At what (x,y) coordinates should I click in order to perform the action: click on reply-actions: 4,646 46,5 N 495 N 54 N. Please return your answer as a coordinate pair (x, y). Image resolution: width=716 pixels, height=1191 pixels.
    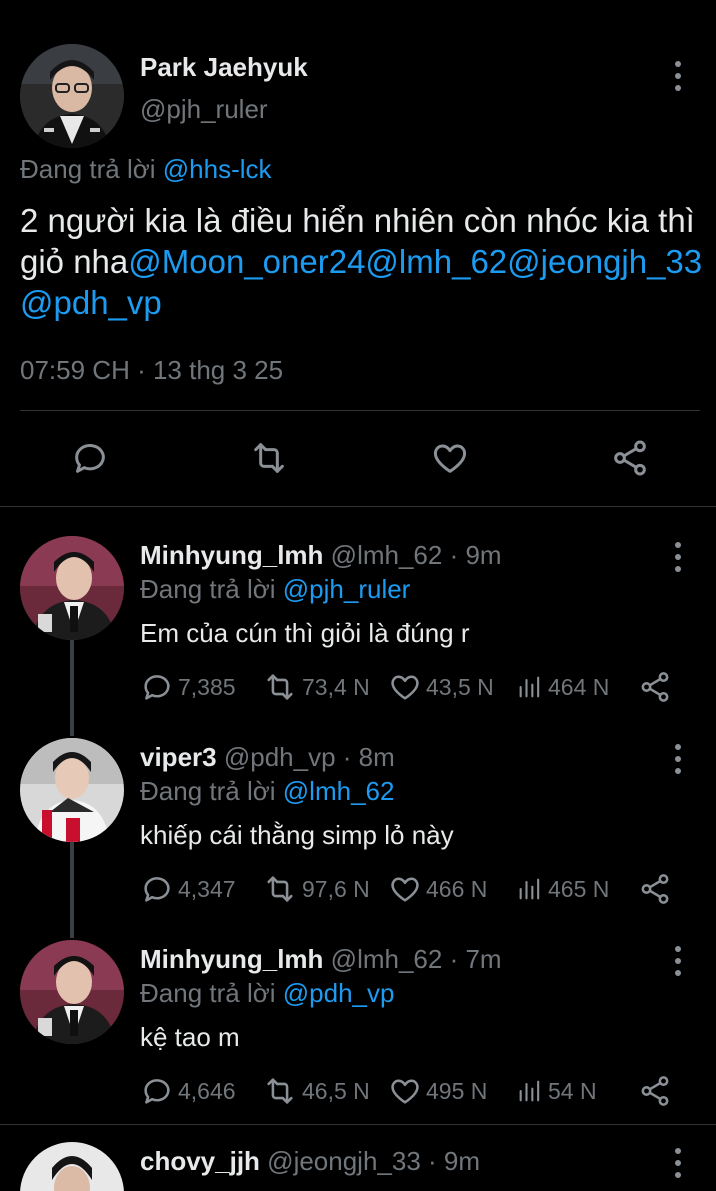
    Looking at the image, I should click on (420, 1091).